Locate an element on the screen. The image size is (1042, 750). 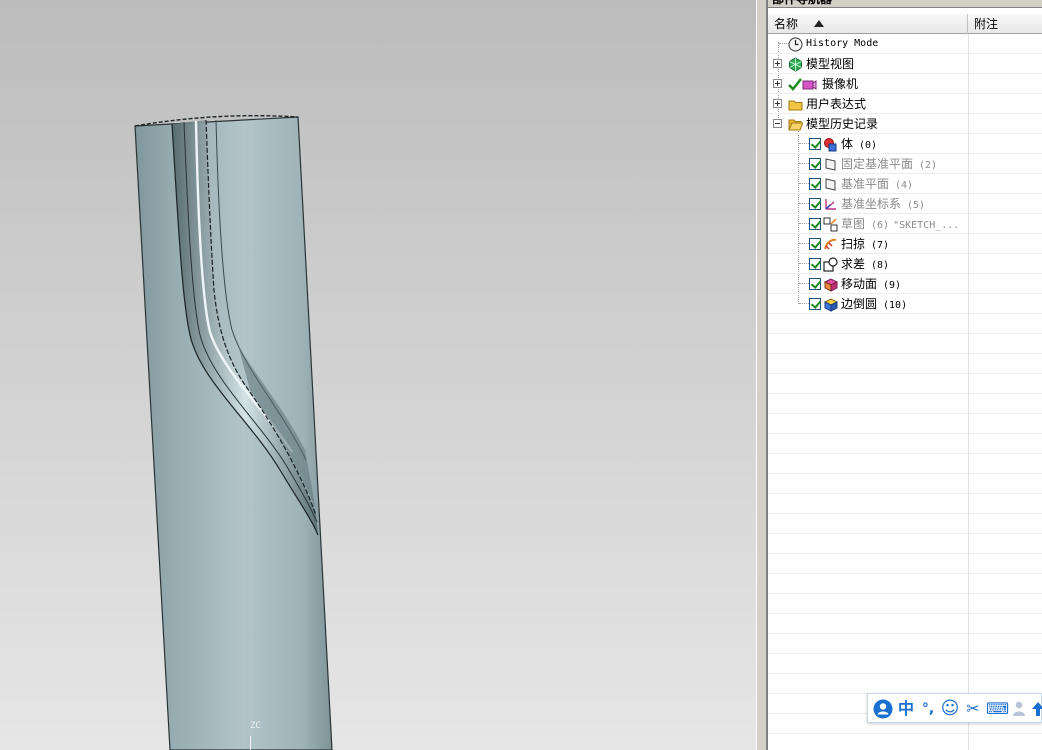
tree-item-model-views: 模型视图 is located at coordinates (905, 64).